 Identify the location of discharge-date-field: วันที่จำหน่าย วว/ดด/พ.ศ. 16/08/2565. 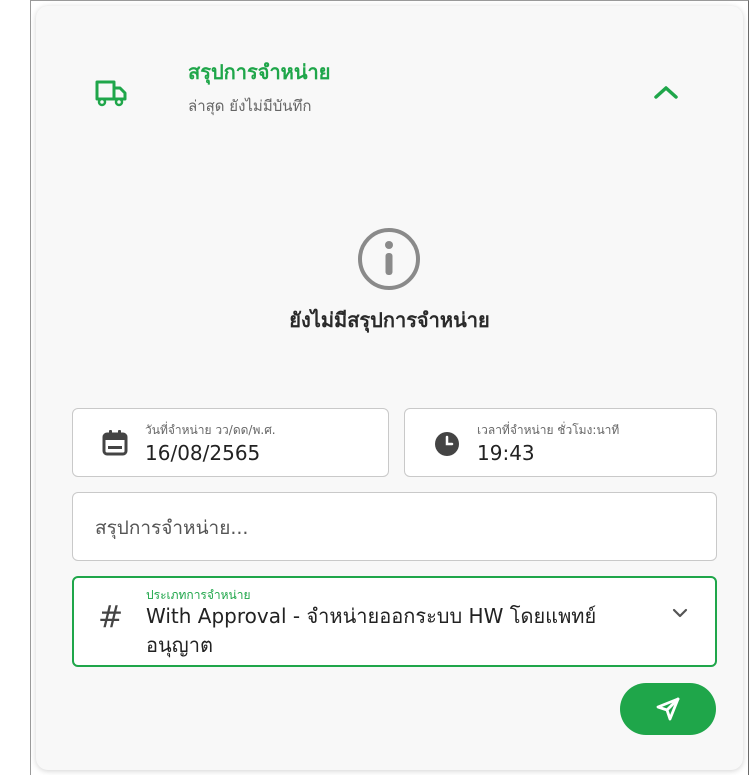
(230, 442).